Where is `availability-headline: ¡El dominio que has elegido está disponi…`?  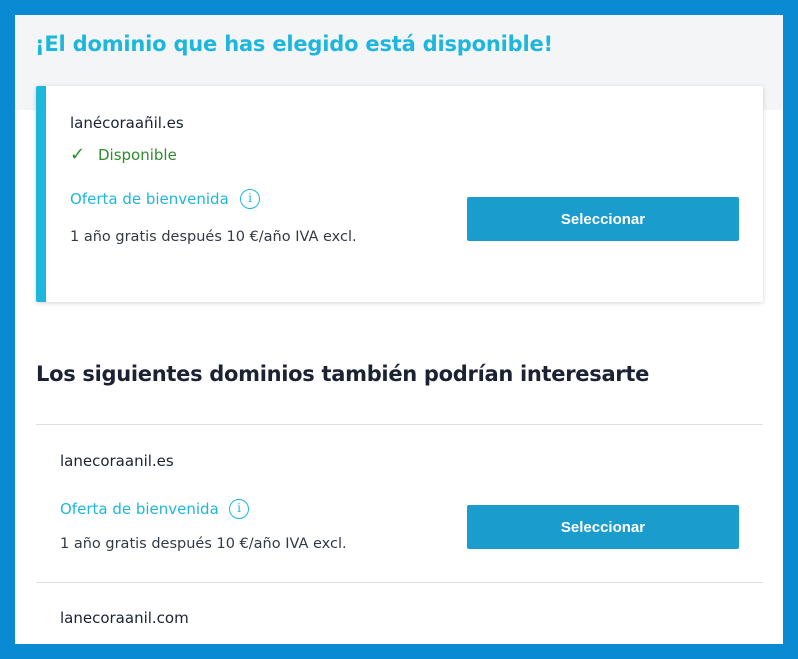
availability-headline: ¡El dominio que has elegido está disponi… is located at coordinates (294, 44).